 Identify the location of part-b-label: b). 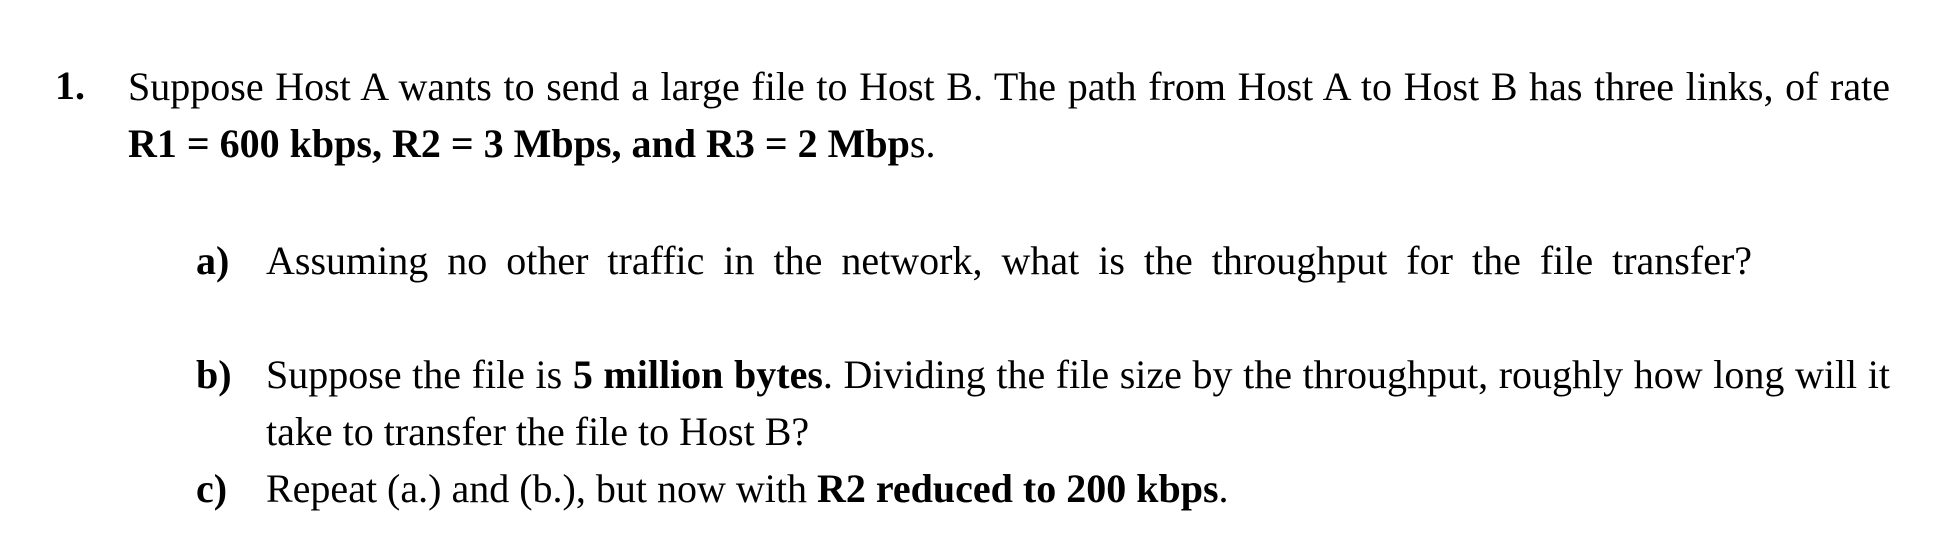
(214, 374).